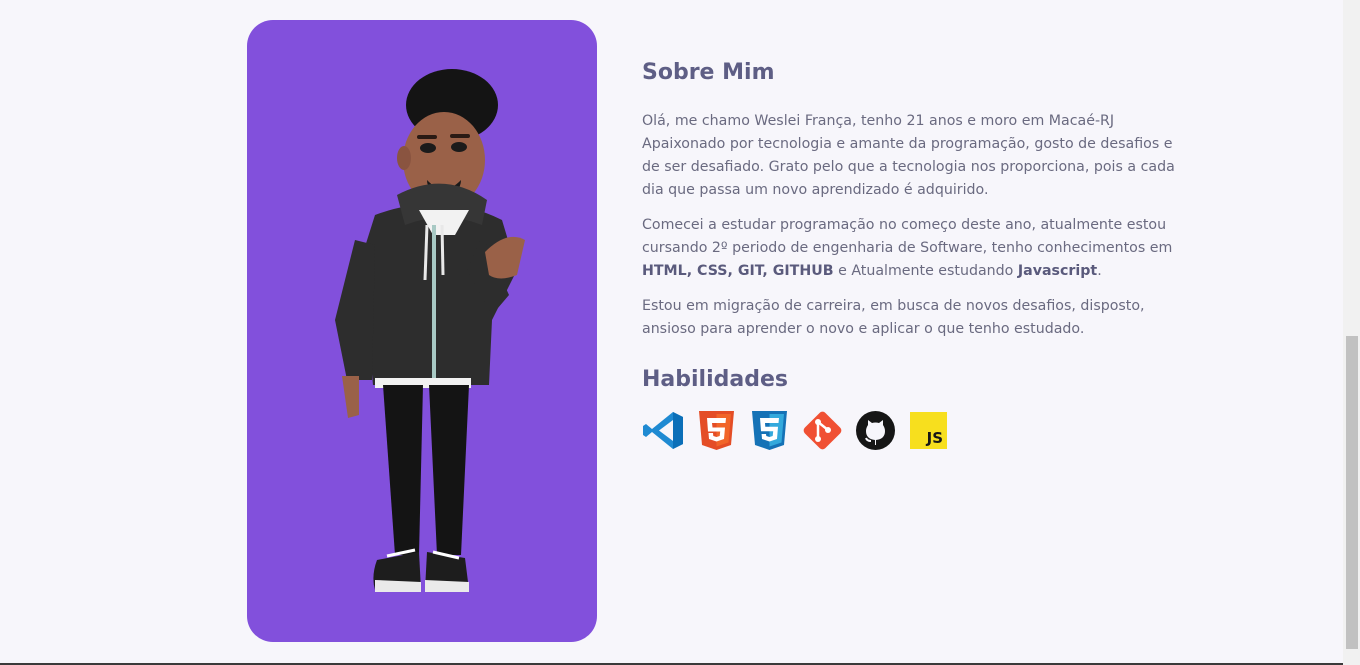 The width and height of the screenshot is (1360, 665). I want to click on about-paragraph-2-end: ., so click(1099, 271).